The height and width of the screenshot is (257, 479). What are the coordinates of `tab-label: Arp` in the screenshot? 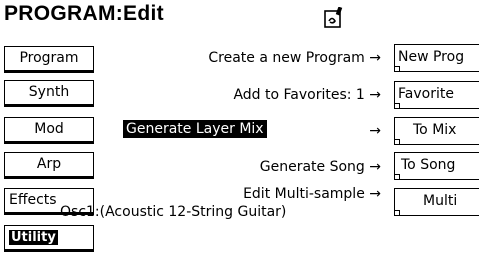 It's located at (49, 164).